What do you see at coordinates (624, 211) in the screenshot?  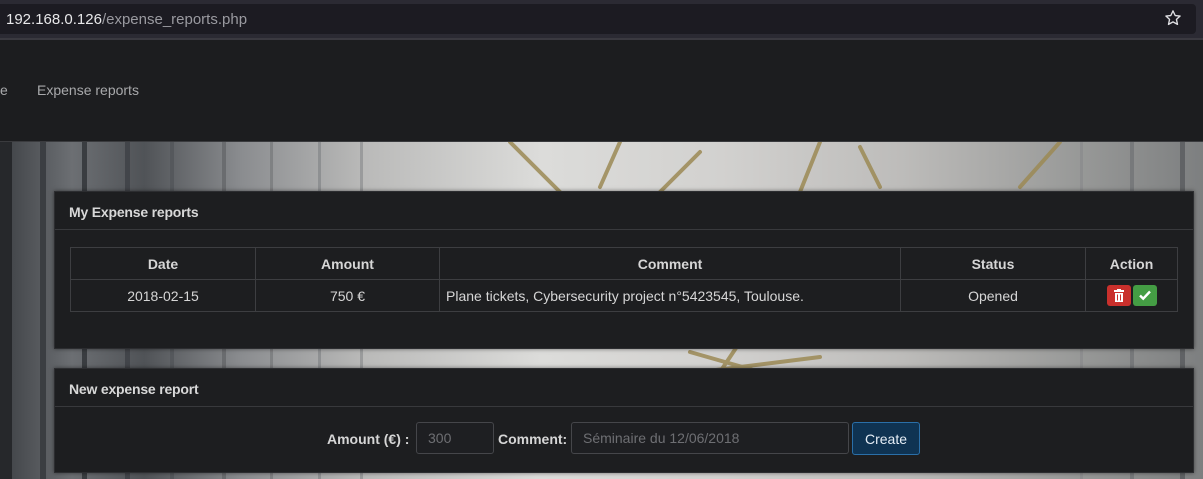 I see `my-reports-title: My Expense reports` at bounding box center [624, 211].